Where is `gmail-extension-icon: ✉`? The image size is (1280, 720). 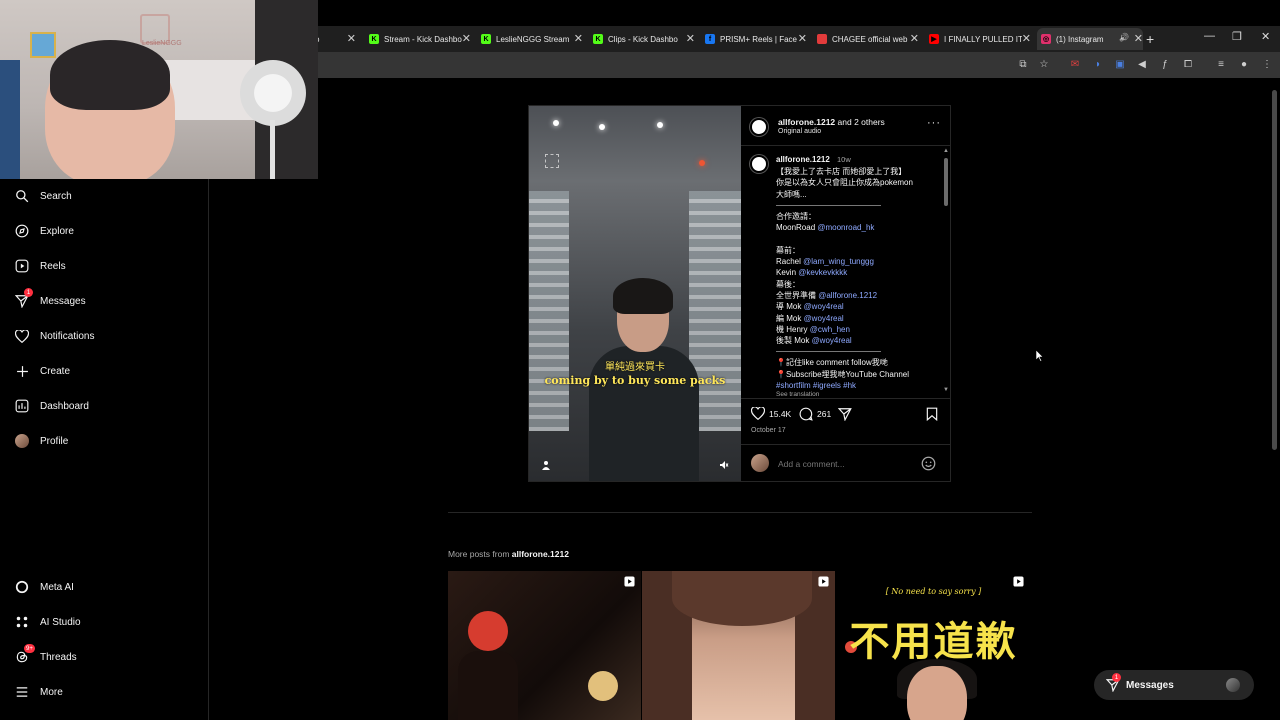 gmail-extension-icon: ✉ is located at coordinates (1075, 64).